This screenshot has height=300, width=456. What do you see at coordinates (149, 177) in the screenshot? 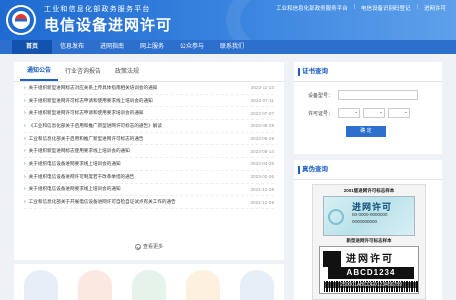
I see `list-item: 关于组织电信设备进网许可制度若干改革举措的通告 2023-02-06` at bounding box center [149, 177].